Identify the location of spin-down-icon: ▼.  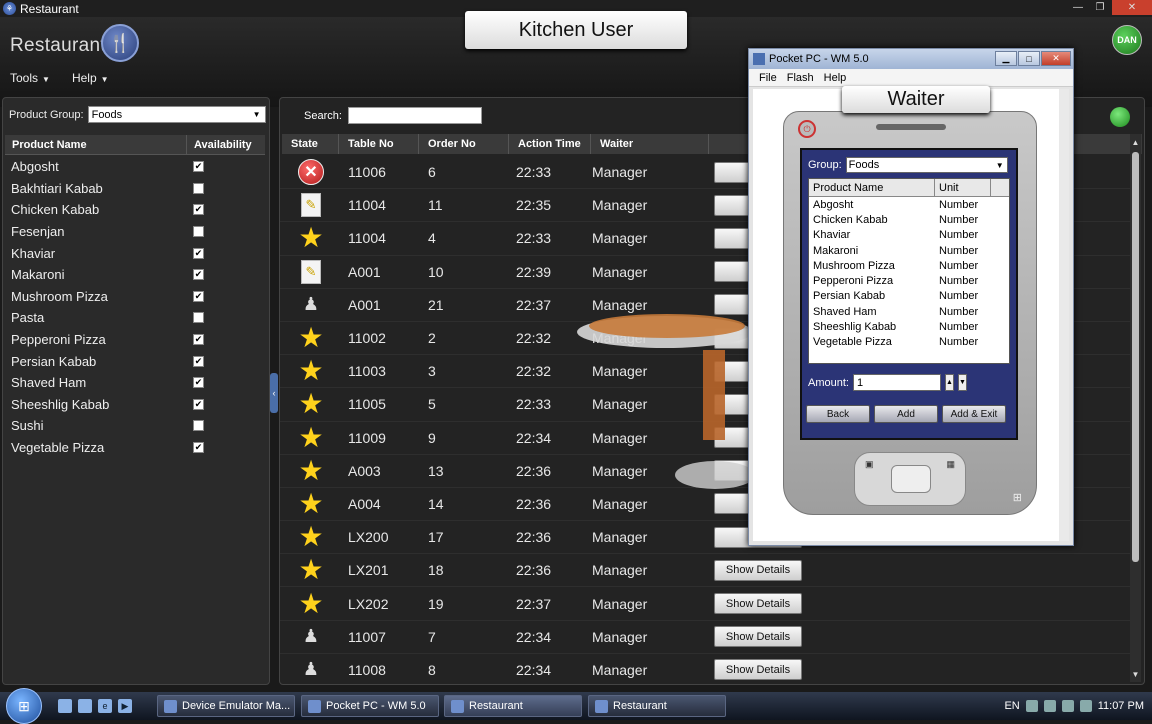
(962, 382).